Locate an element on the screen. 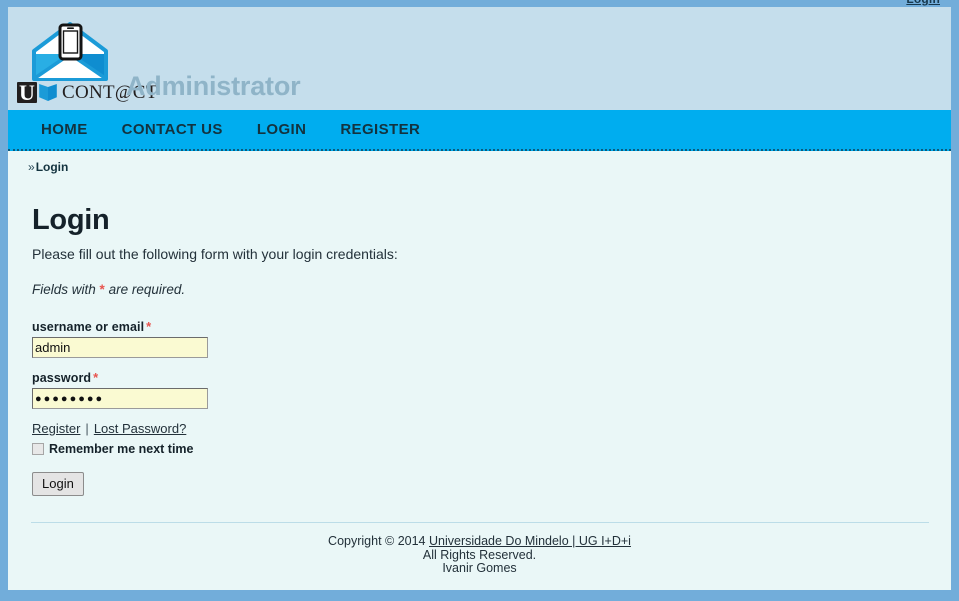  nav-list: HOME CONTACT US LOGIN REGISTER is located at coordinates (479, 129).